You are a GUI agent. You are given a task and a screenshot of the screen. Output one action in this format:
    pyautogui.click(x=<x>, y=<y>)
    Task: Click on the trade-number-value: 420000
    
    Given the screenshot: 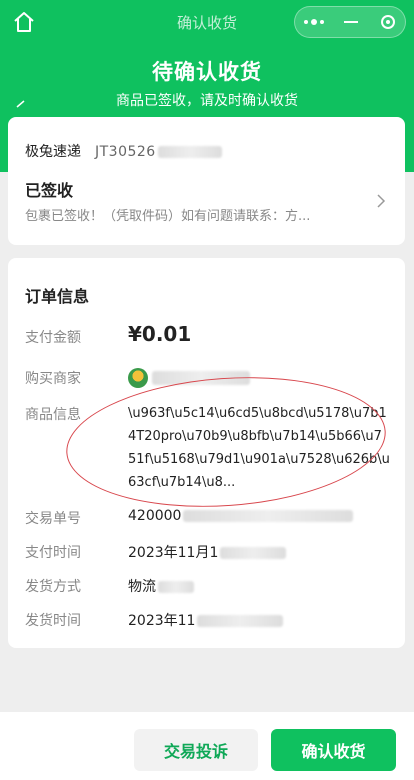 What is the action you would take?
    pyautogui.click(x=241, y=516)
    